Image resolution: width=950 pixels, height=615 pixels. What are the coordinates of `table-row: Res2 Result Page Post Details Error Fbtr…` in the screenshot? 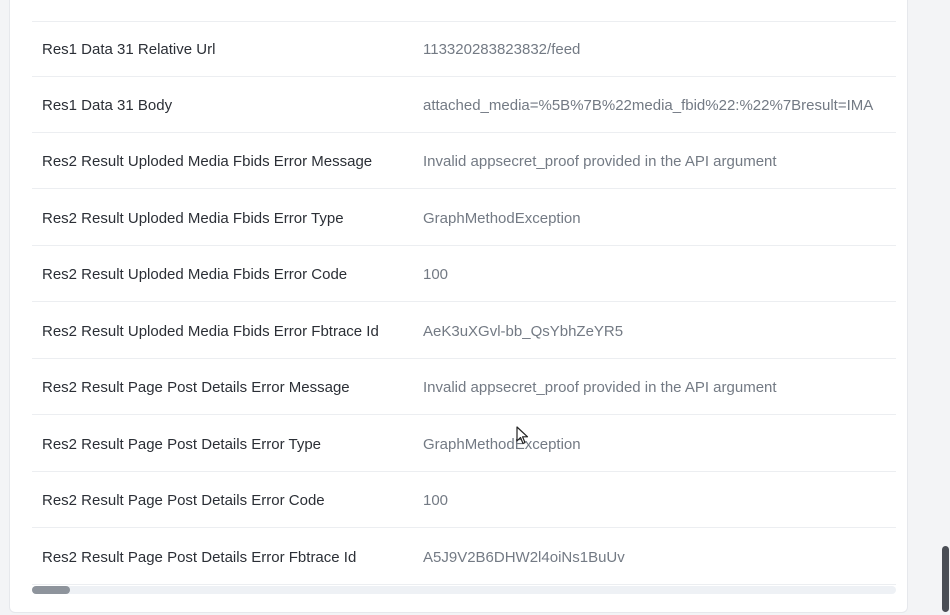 It's located at (464, 557).